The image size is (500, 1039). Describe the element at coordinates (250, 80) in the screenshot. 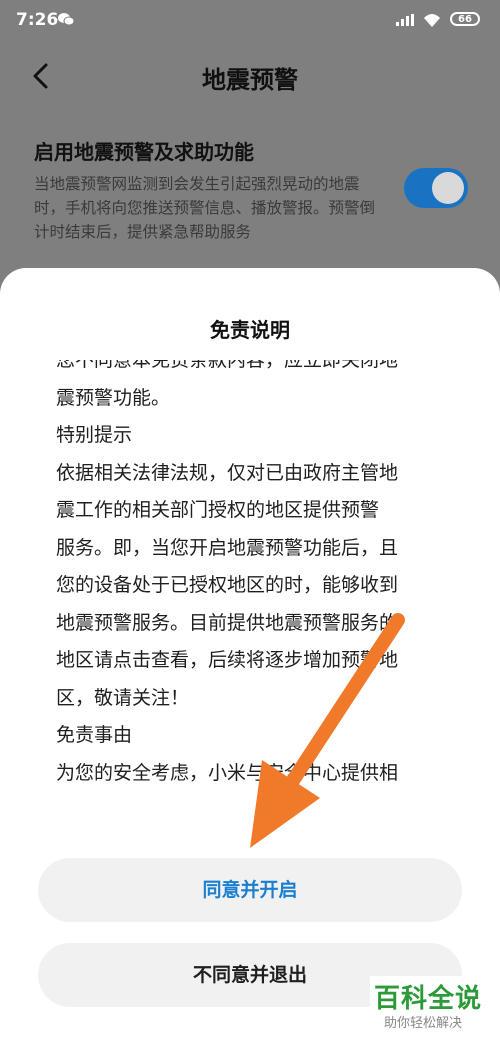

I see `page-title: 地震预警` at that location.